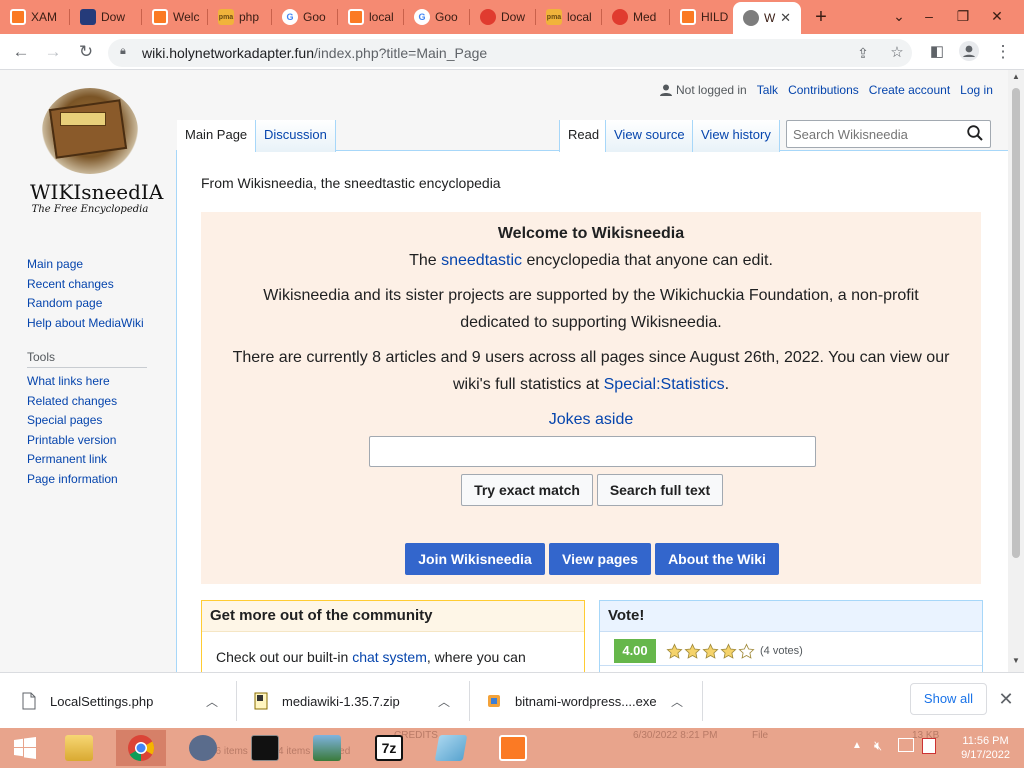 This screenshot has height=768, width=1024. What do you see at coordinates (636, 17) in the screenshot?
I see `browser-tab: Med` at bounding box center [636, 17].